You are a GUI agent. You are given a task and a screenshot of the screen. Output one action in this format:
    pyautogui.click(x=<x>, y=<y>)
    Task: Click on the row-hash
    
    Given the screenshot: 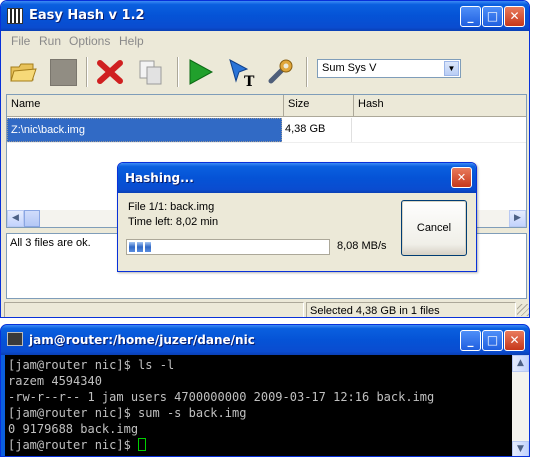 What is the action you would take?
    pyautogui.click(x=439, y=130)
    